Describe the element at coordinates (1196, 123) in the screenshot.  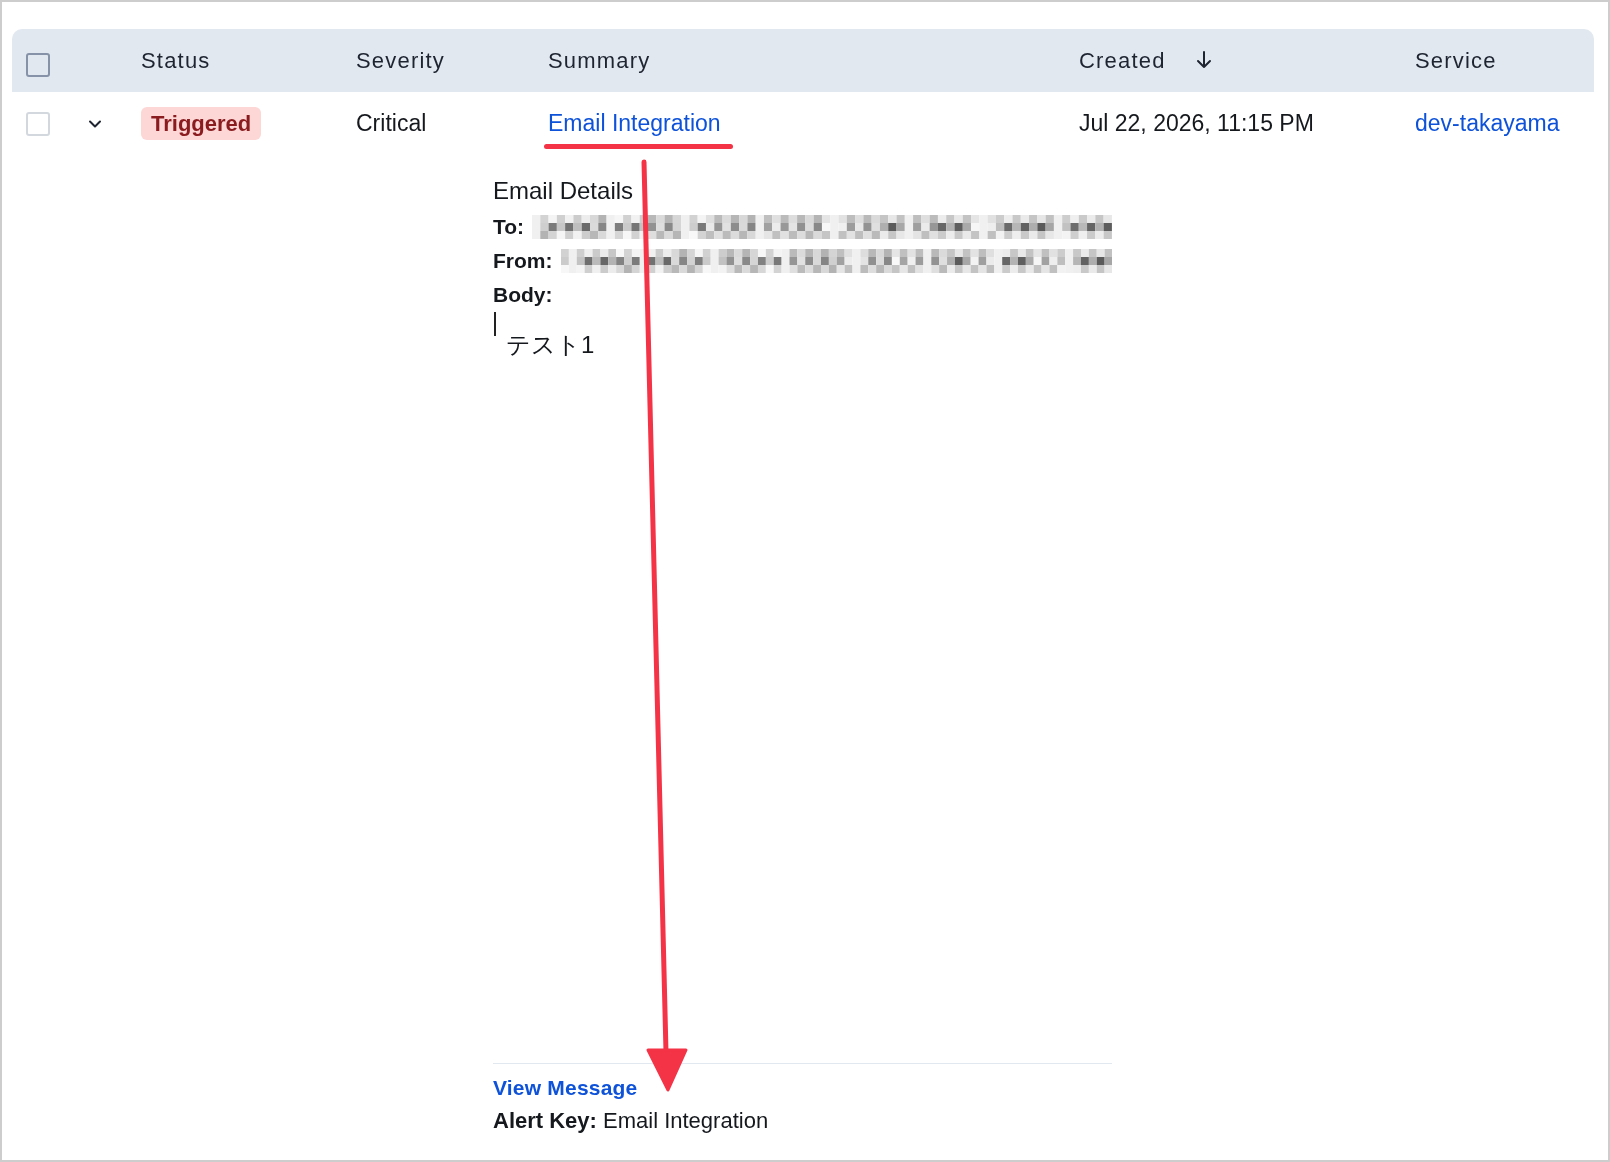
I see `created-date: Jul 22, 2026, 11:15 PM` at that location.